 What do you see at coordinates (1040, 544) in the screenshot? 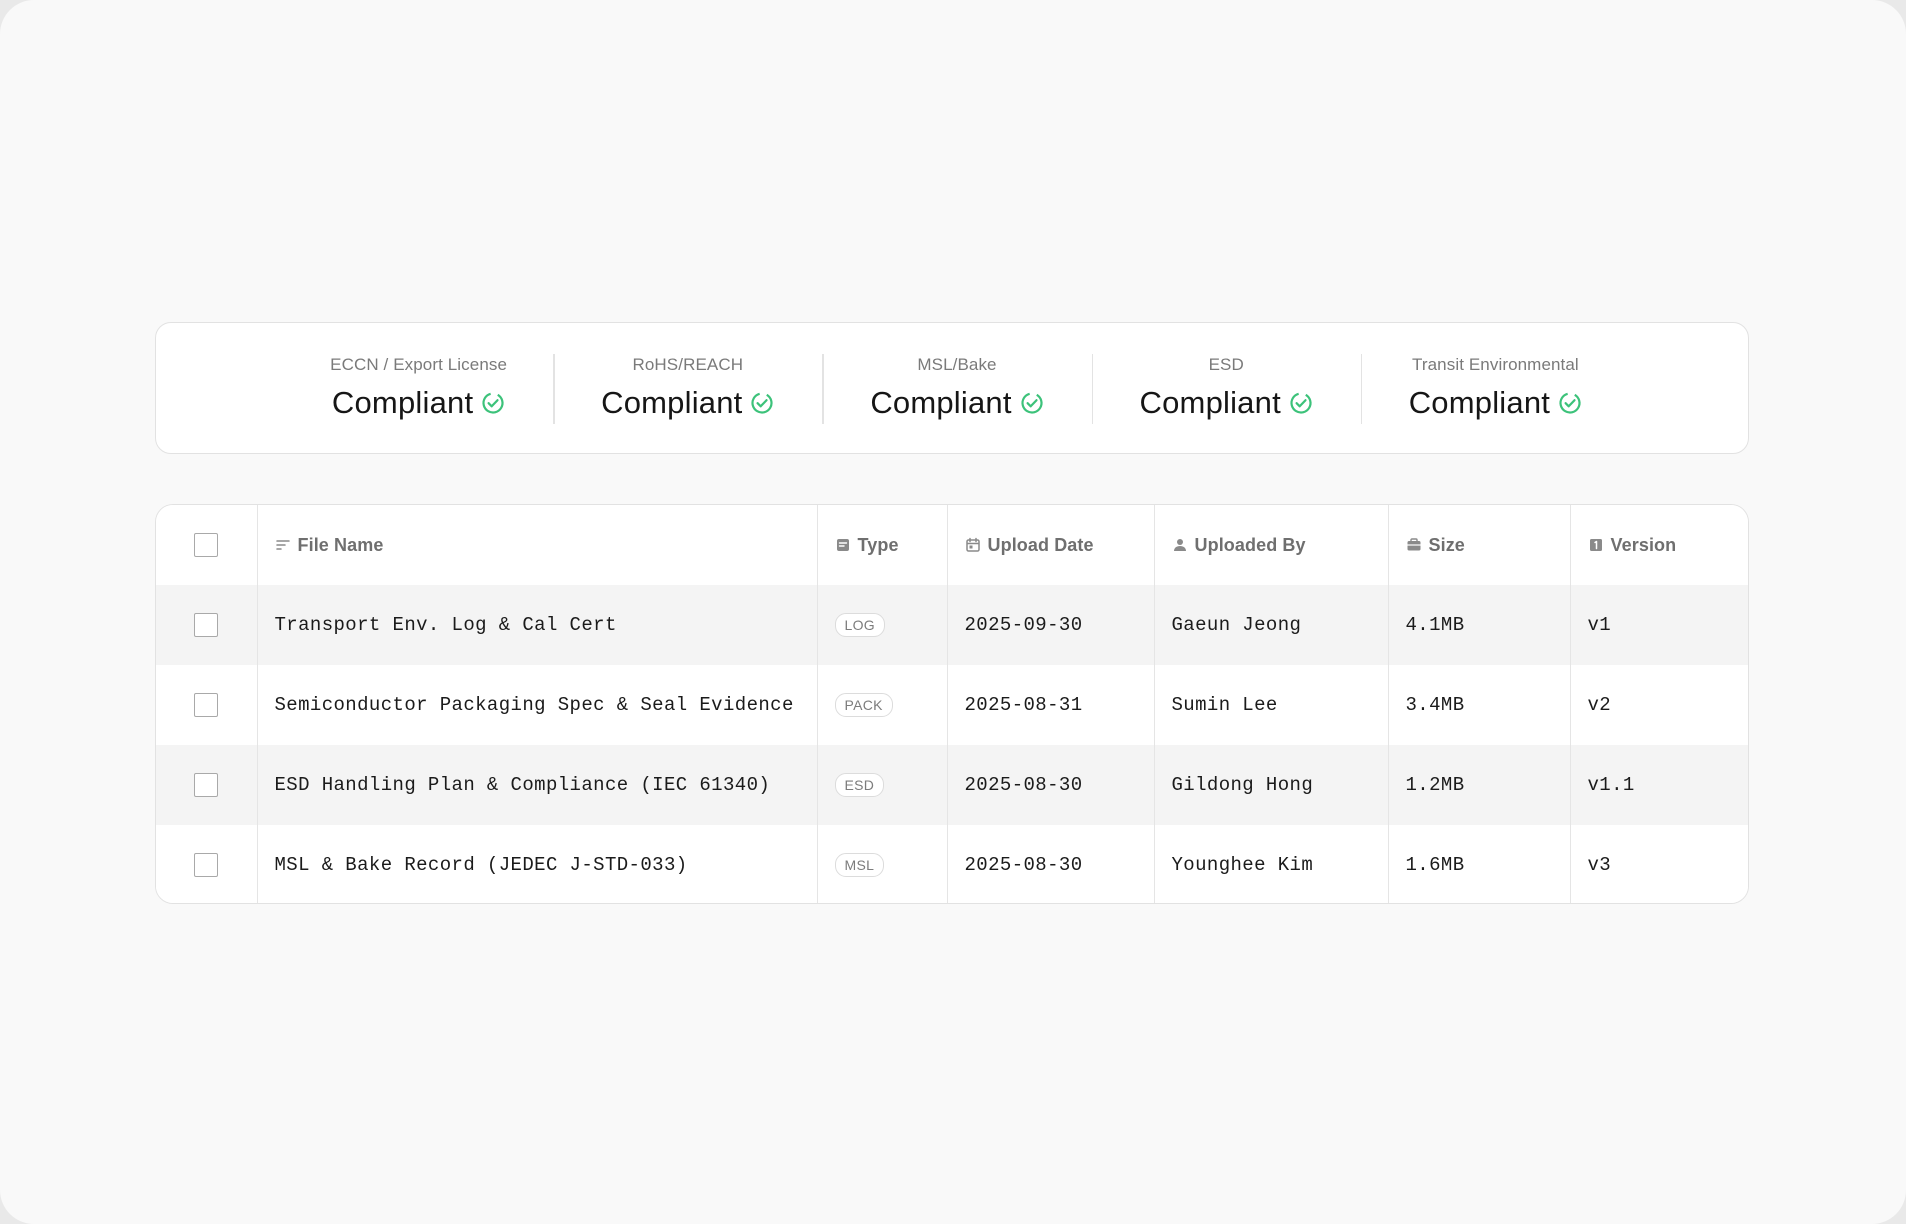
I see `header-label: Upload Date` at bounding box center [1040, 544].